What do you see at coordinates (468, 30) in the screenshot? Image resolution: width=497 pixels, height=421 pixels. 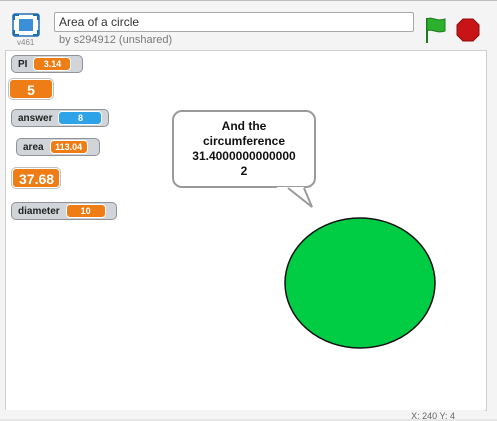 I see `stop-sign-icon` at bounding box center [468, 30].